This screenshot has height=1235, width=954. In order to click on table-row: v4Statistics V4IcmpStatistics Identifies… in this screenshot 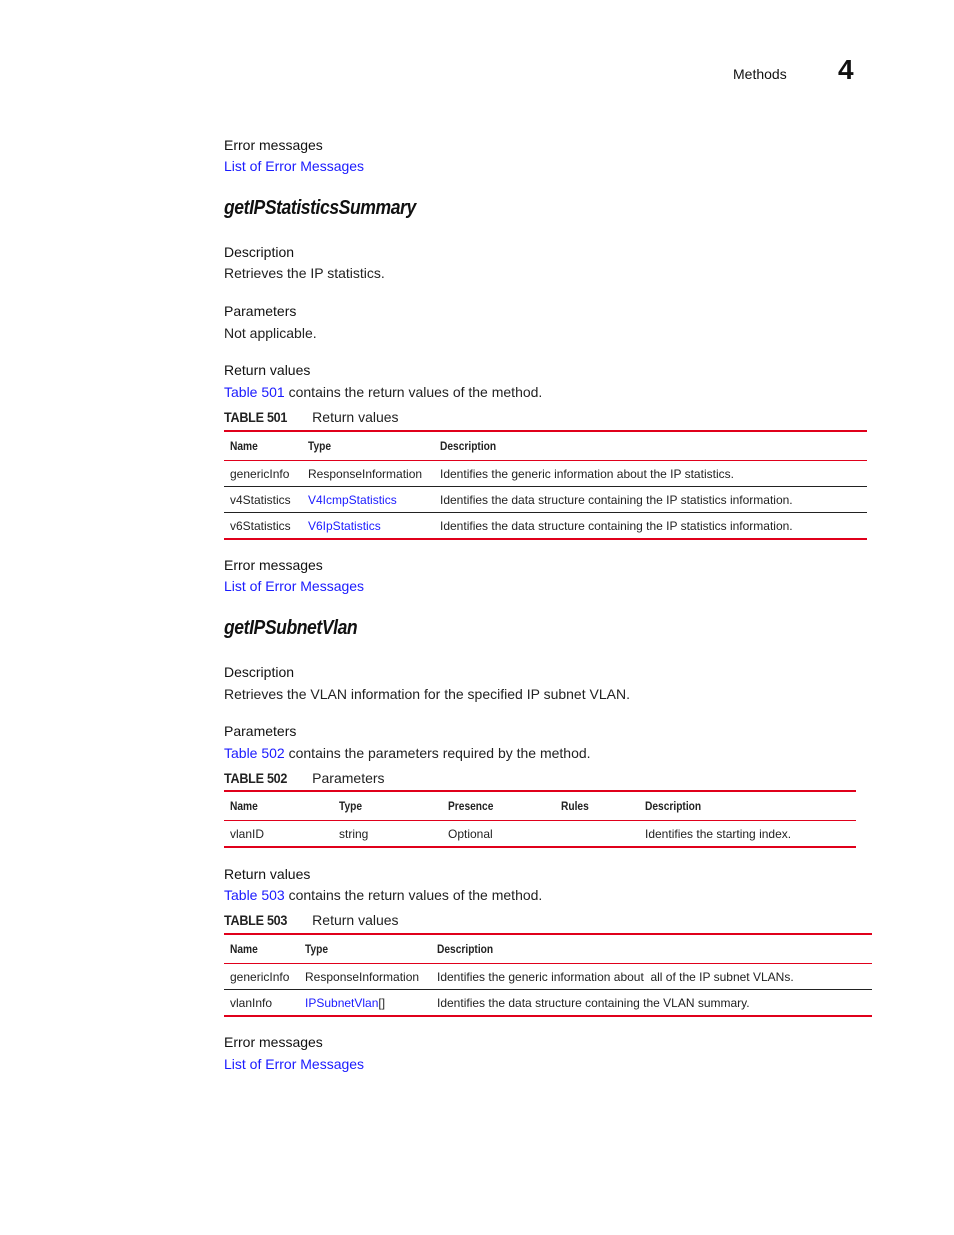, I will do `click(545, 500)`.